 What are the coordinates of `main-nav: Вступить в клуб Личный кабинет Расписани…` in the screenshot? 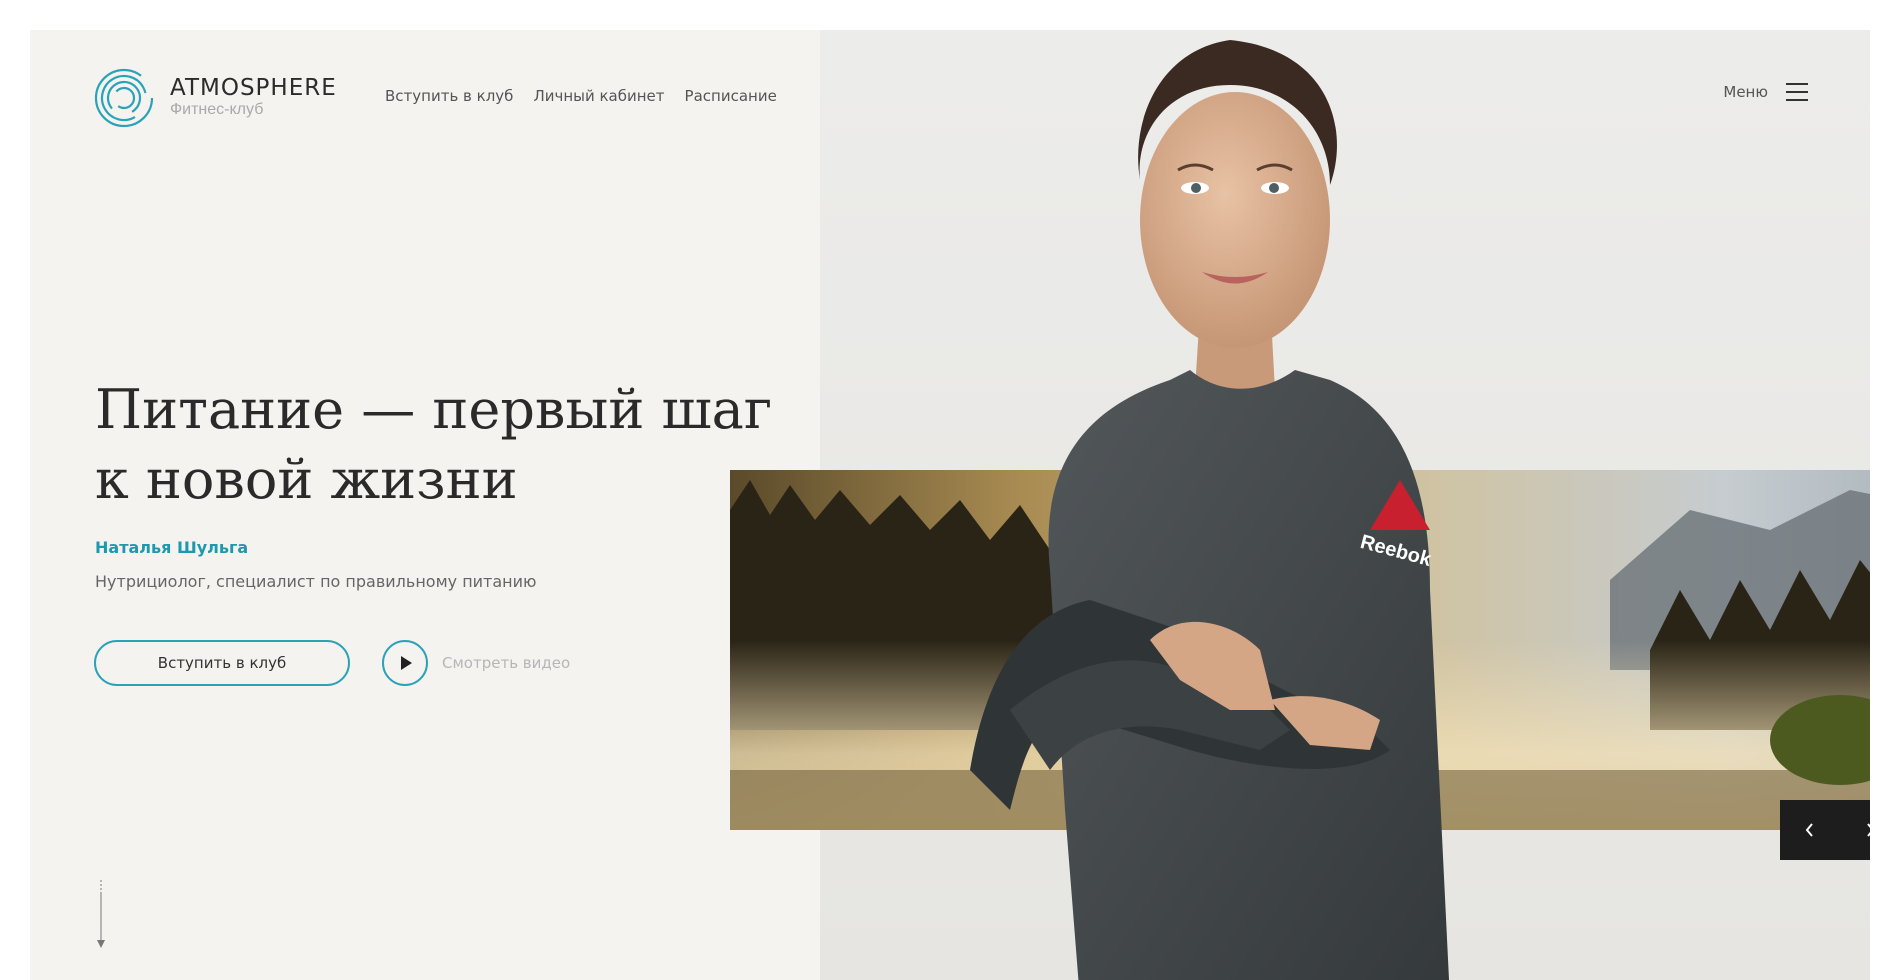 It's located at (581, 96).